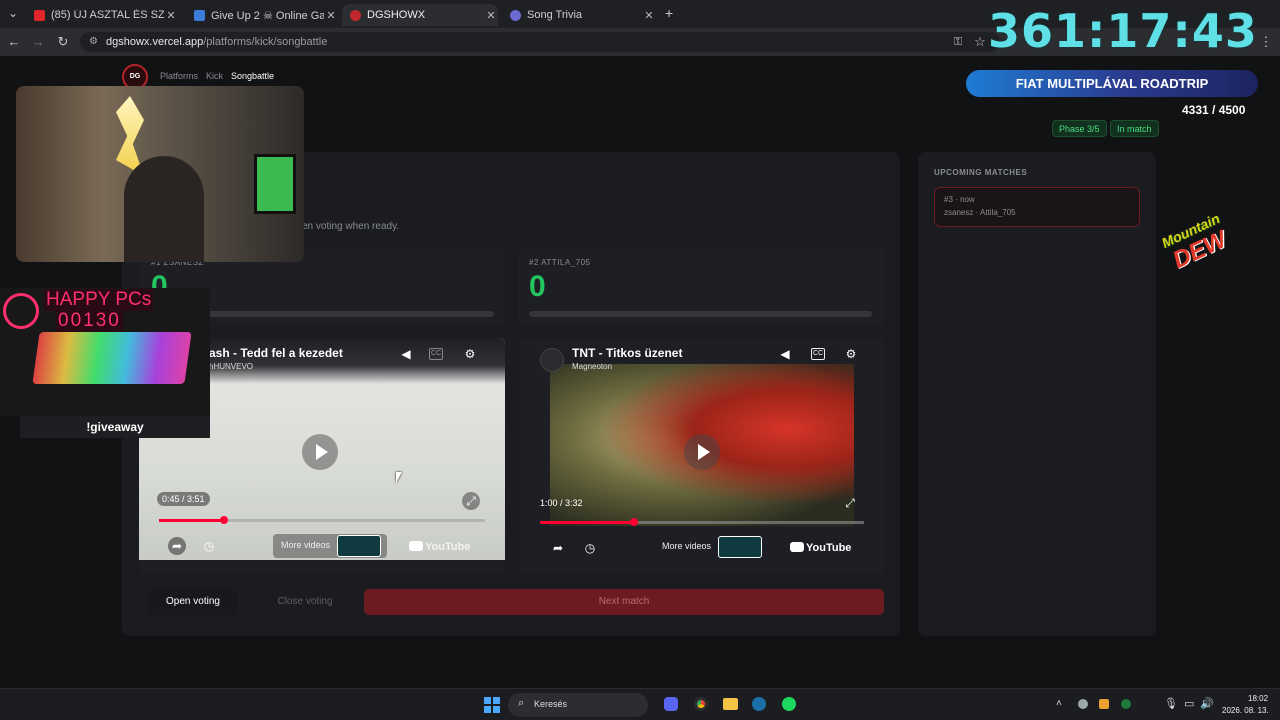 The height and width of the screenshot is (720, 1280). What do you see at coordinates (1059, 703) in the screenshot?
I see `tray-chevron-icon: ˄` at bounding box center [1059, 703].